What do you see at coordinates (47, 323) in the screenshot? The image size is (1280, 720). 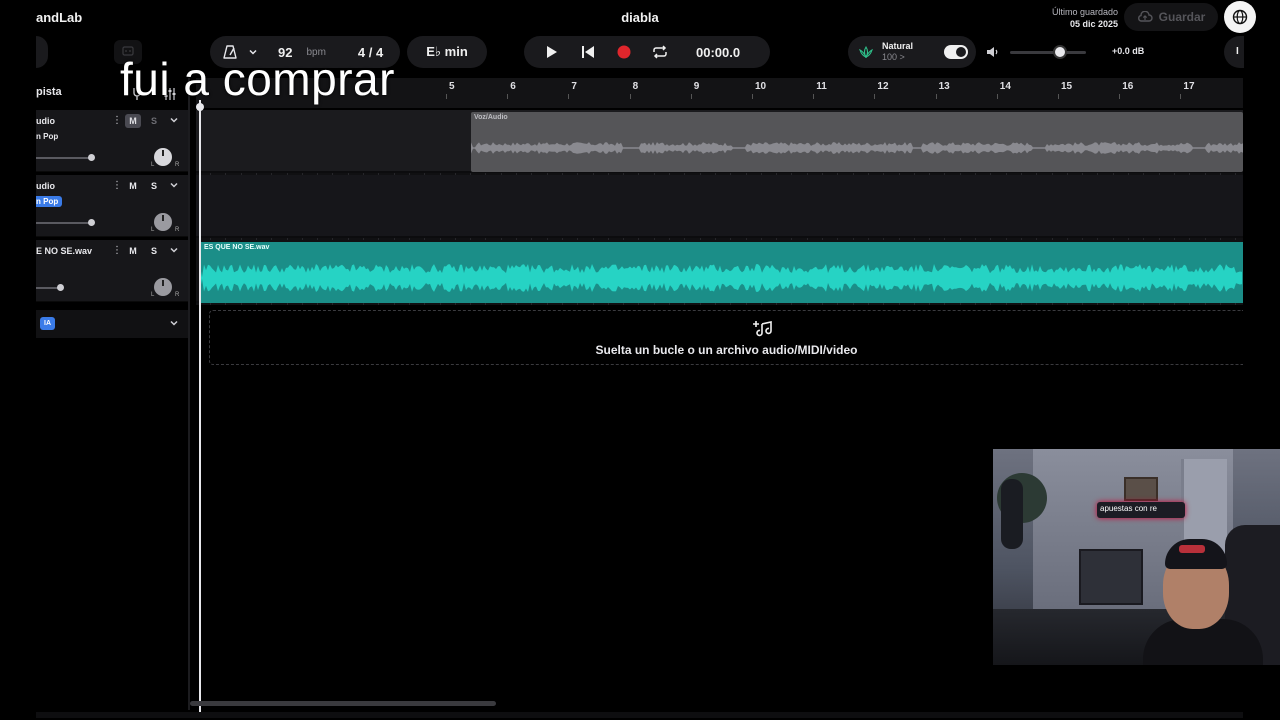 I see `ai-badge: IA` at bounding box center [47, 323].